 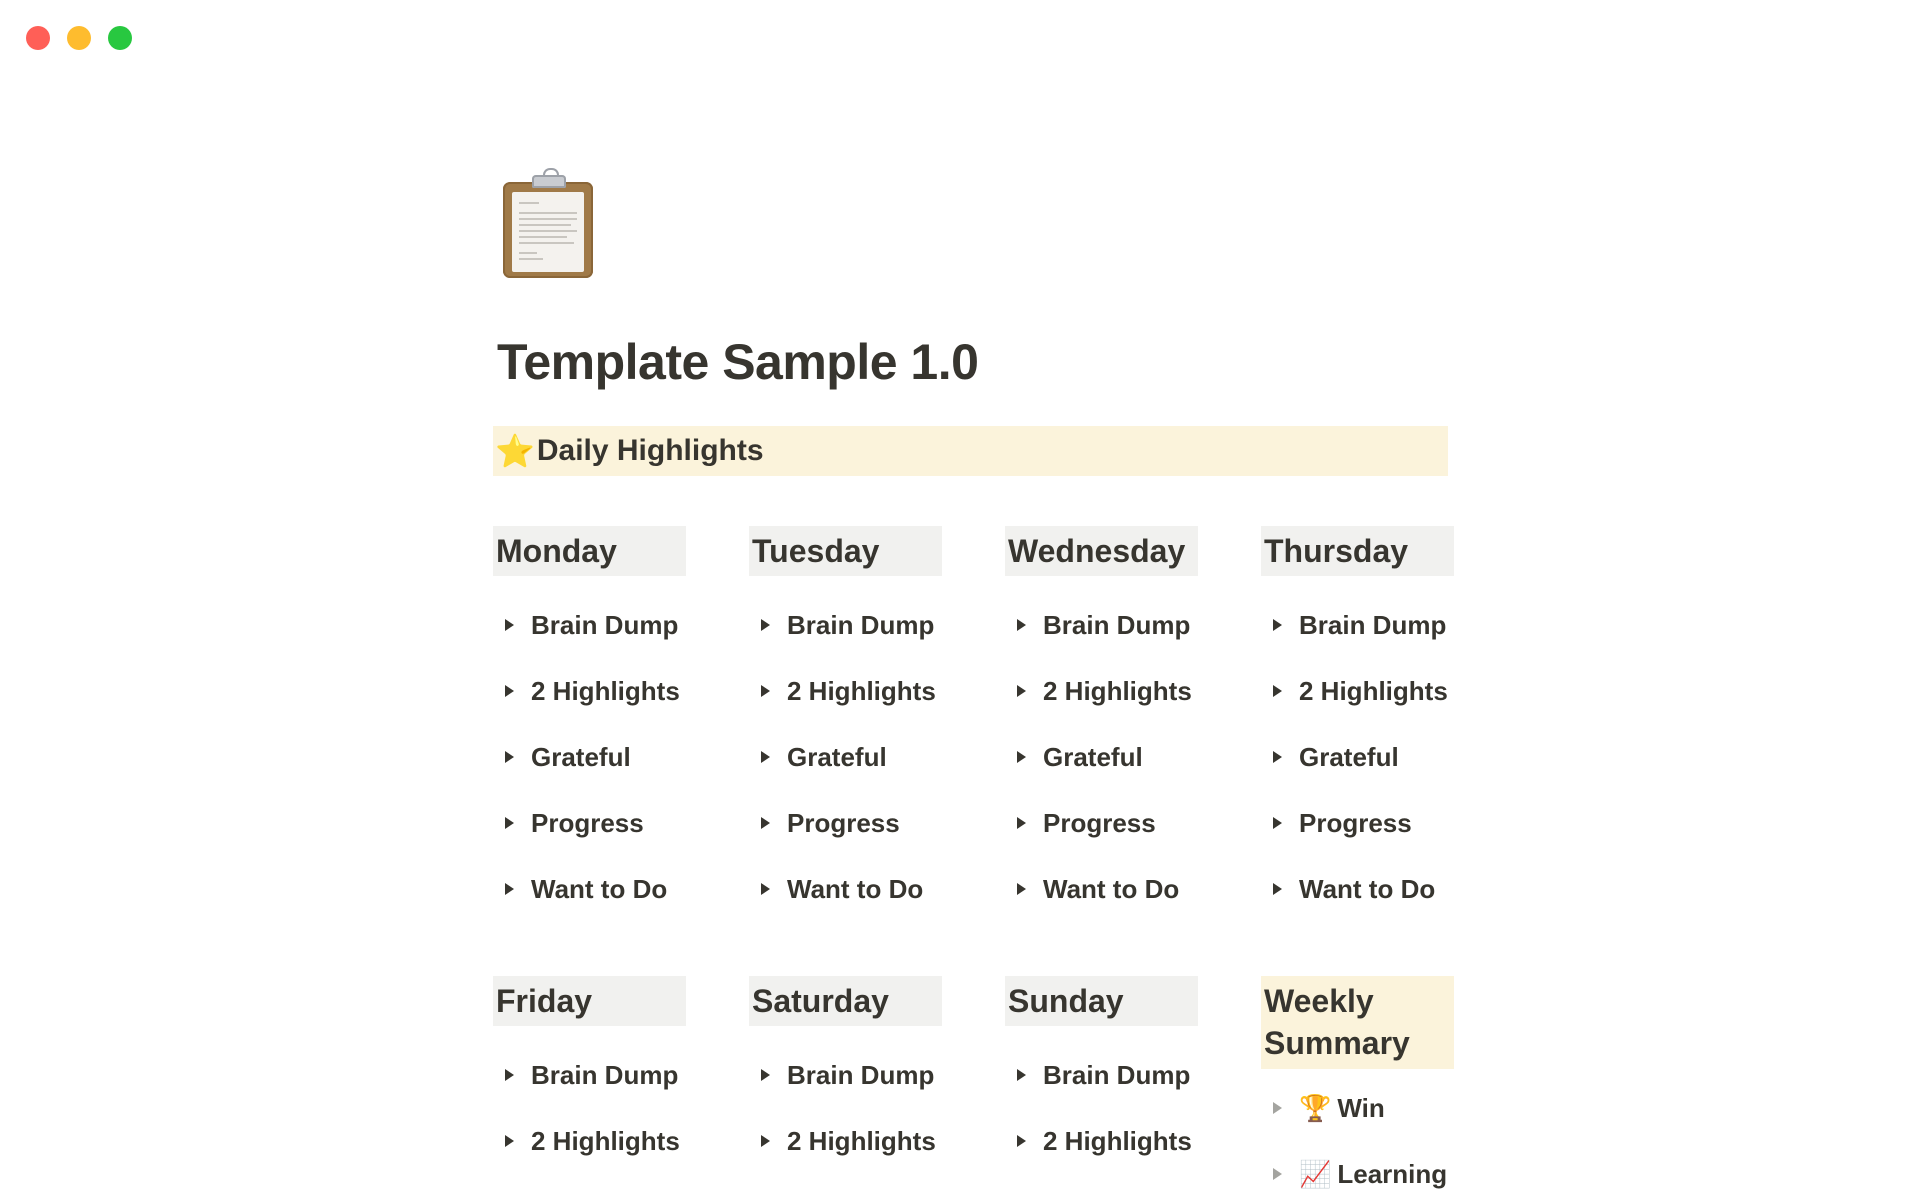 What do you see at coordinates (551, 223) in the screenshot?
I see `clipboard-icon` at bounding box center [551, 223].